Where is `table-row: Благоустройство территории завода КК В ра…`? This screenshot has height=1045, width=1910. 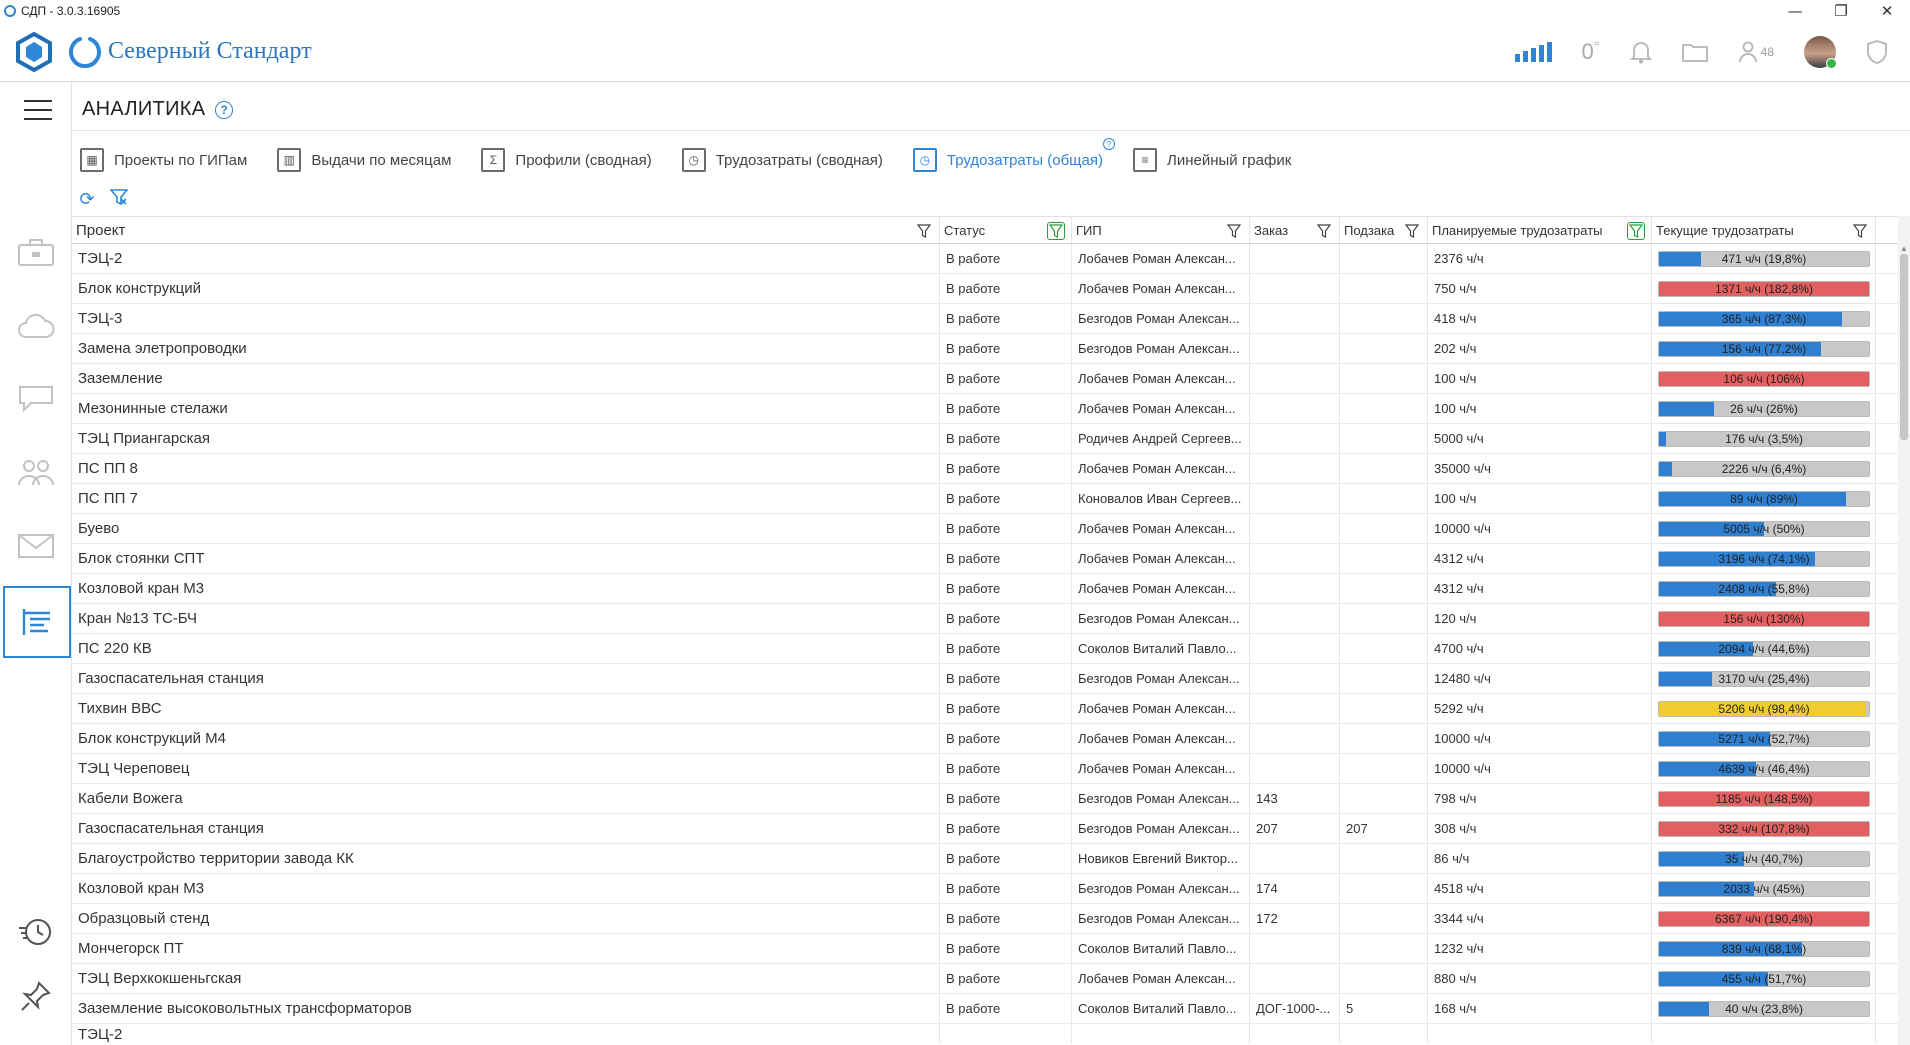 table-row: Благоустройство территории завода КК В ра… is located at coordinates (986, 859).